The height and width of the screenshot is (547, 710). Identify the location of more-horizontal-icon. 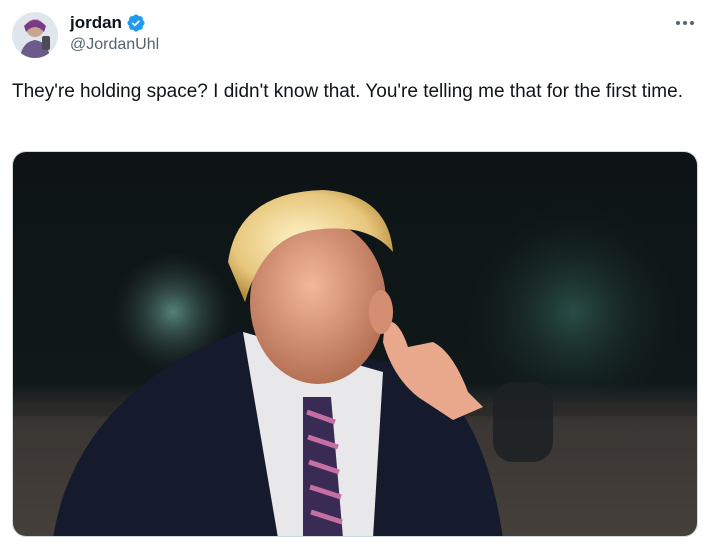
(685, 23).